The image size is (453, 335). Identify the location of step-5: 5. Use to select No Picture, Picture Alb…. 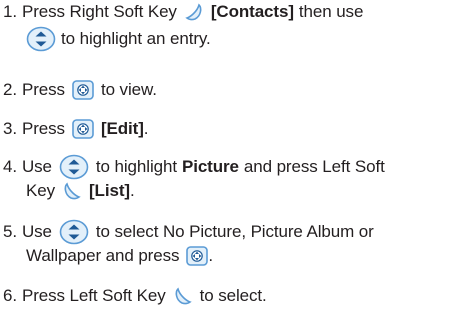
(188, 243).